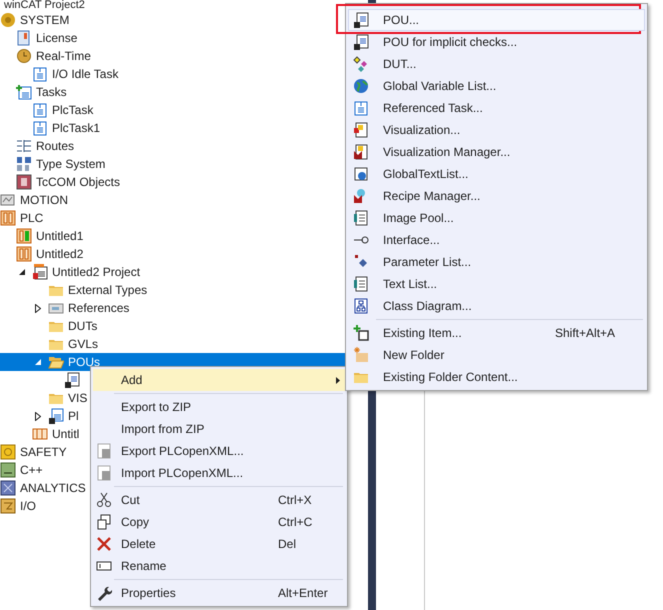  I want to click on shortcut-label: Shift+Alt+A, so click(585, 333).